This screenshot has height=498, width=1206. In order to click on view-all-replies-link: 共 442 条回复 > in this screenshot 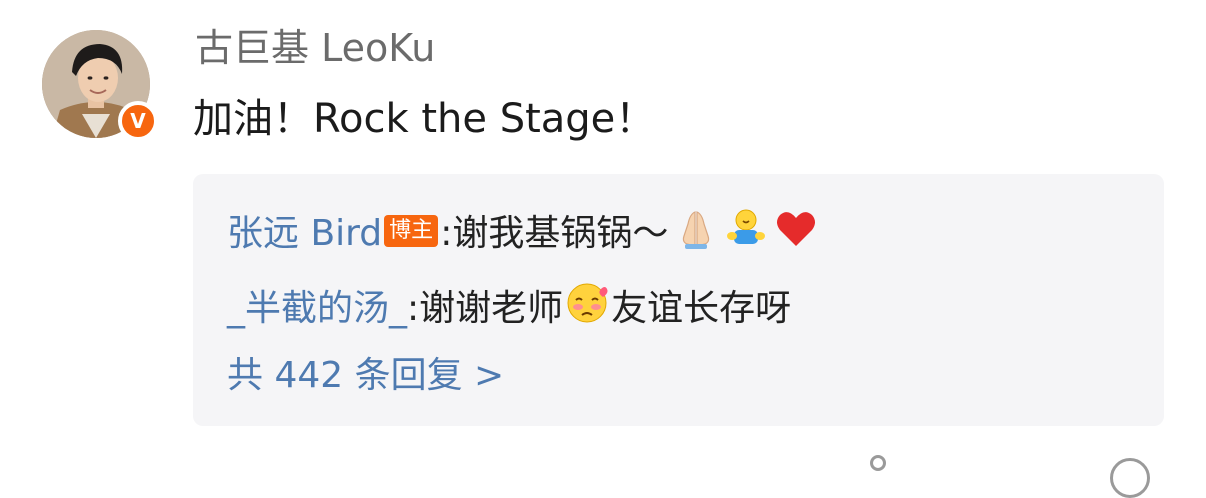, I will do `click(365, 375)`.